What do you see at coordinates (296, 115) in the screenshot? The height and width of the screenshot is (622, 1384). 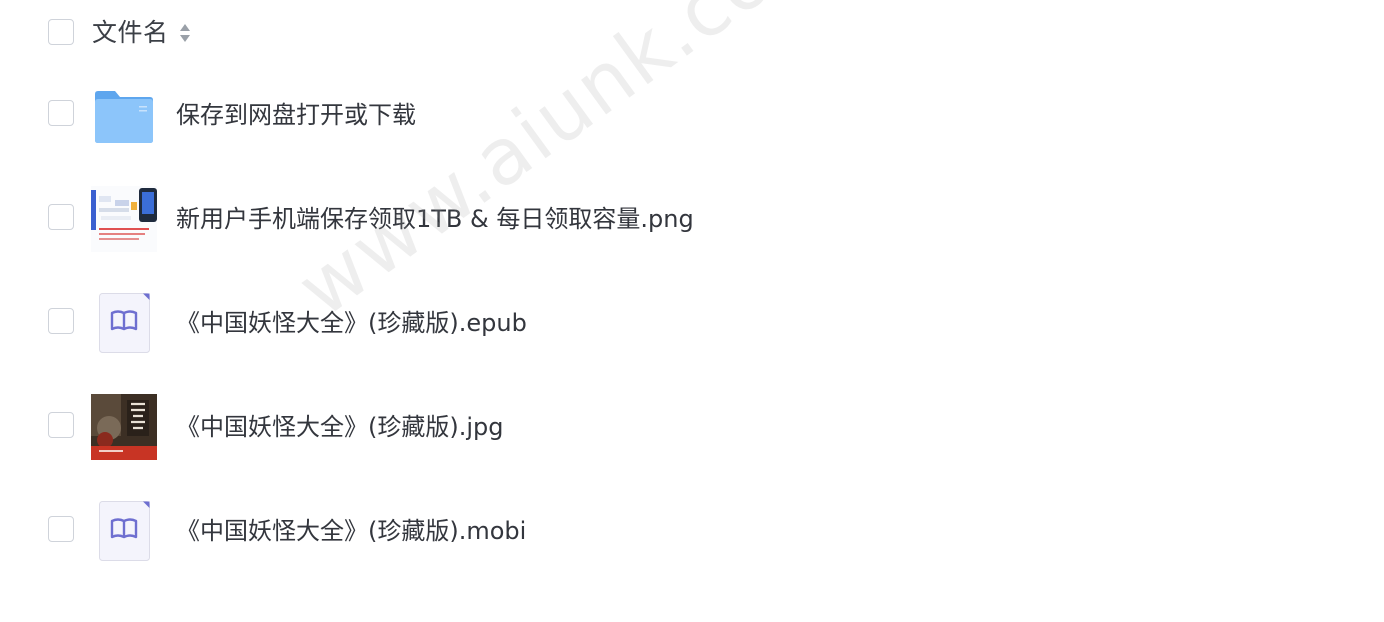 I see `file-name: 保存到网盘打开或下载` at bounding box center [296, 115].